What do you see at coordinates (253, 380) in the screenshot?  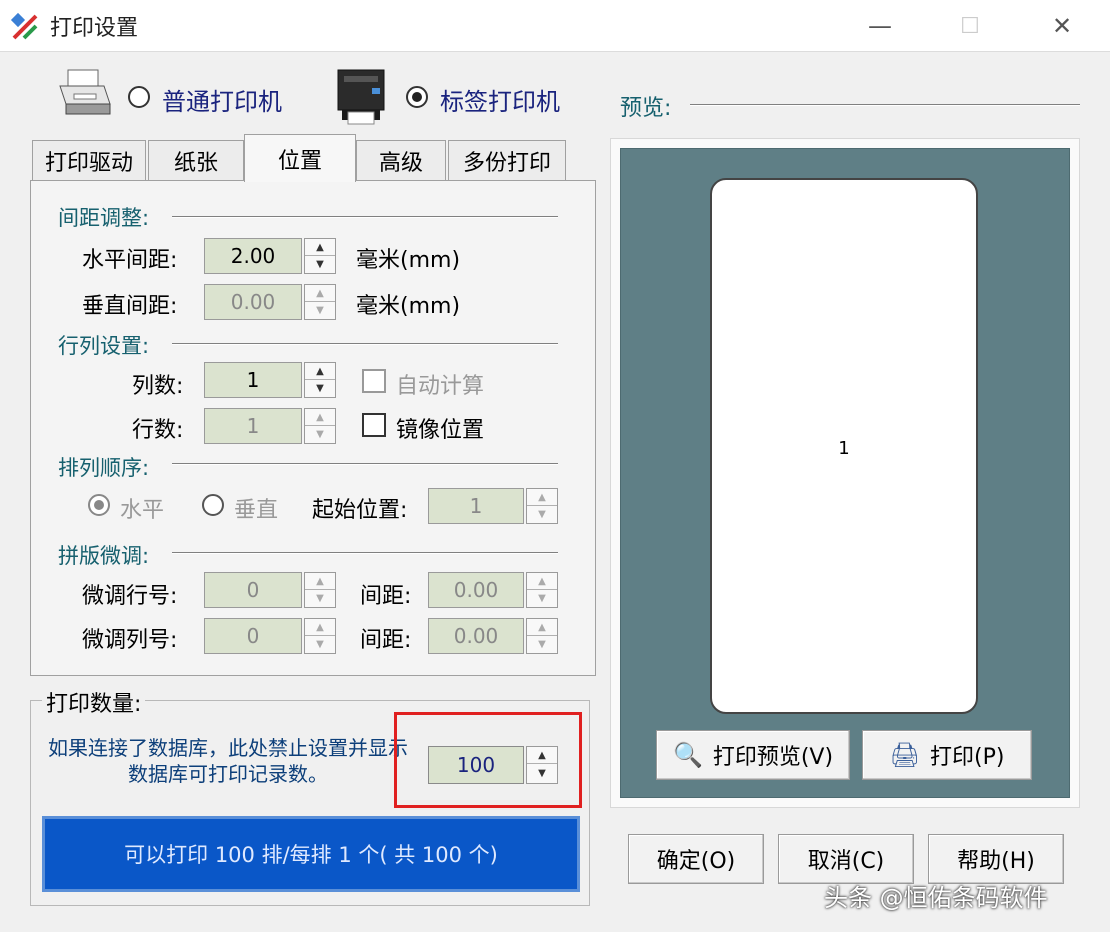 I see `columns-input: 1` at bounding box center [253, 380].